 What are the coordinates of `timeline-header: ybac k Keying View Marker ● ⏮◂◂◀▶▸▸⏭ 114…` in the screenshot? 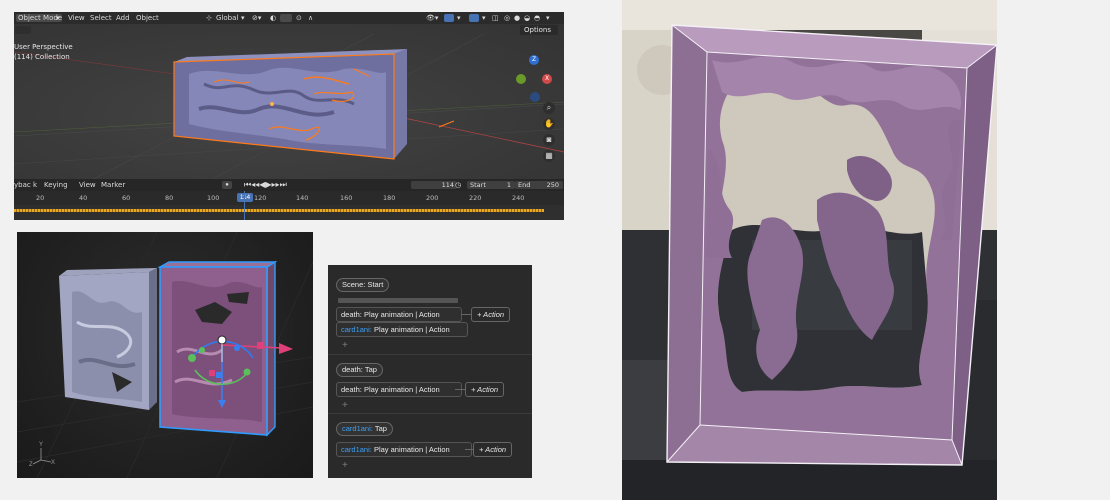 It's located at (289, 185).